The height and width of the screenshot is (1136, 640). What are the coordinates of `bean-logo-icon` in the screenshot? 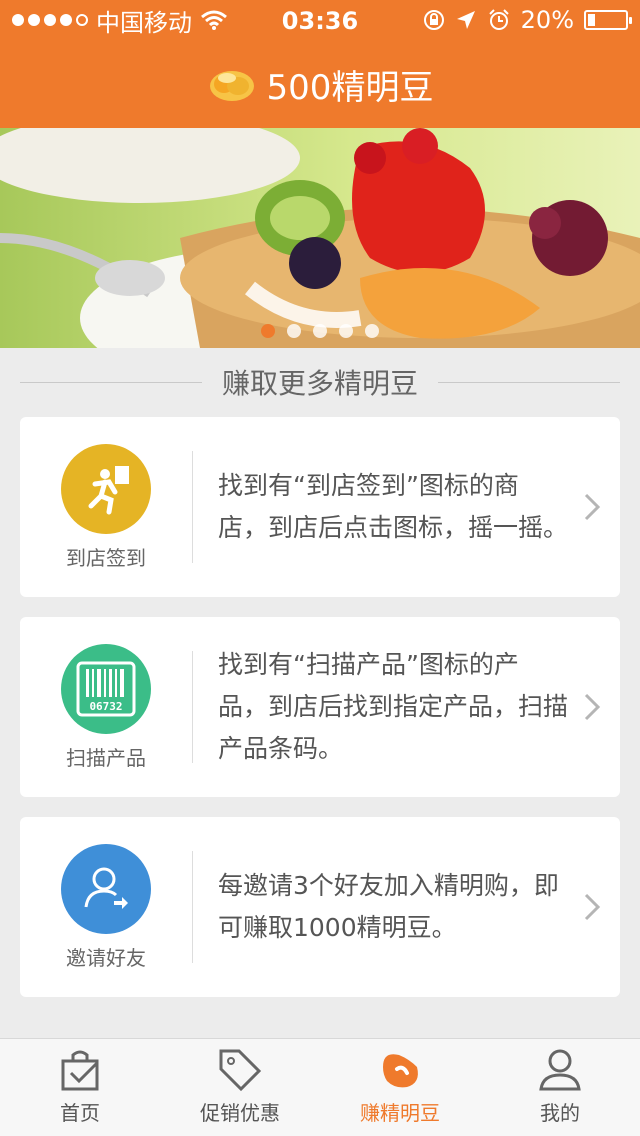 It's located at (231, 86).